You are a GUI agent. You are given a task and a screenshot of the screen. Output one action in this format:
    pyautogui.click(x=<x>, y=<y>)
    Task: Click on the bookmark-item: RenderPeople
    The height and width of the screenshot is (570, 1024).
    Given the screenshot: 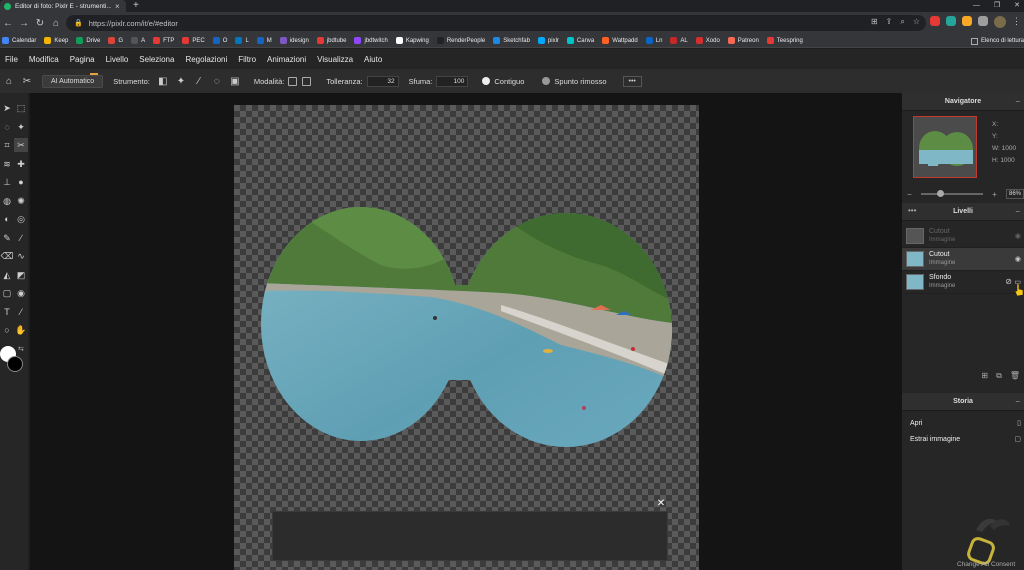 What is the action you would take?
    pyautogui.click(x=460, y=40)
    